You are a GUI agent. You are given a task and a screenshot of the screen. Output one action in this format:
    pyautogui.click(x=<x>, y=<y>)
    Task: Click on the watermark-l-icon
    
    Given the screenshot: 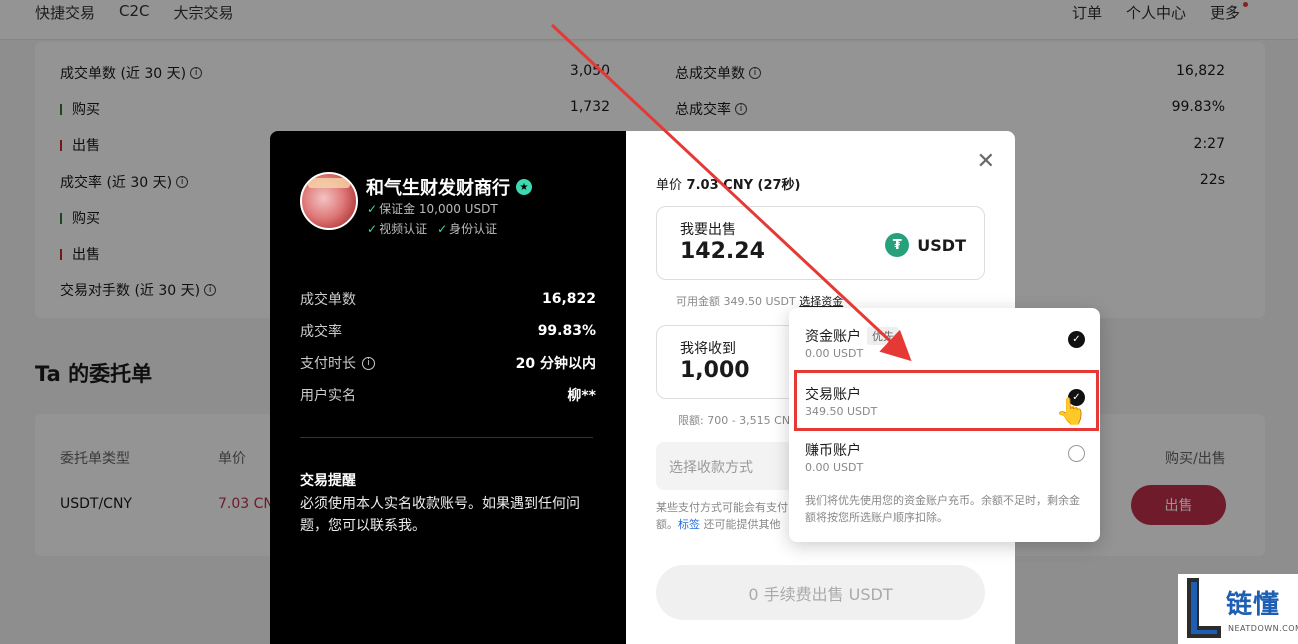 What is the action you would take?
    pyautogui.click(x=1204, y=608)
    